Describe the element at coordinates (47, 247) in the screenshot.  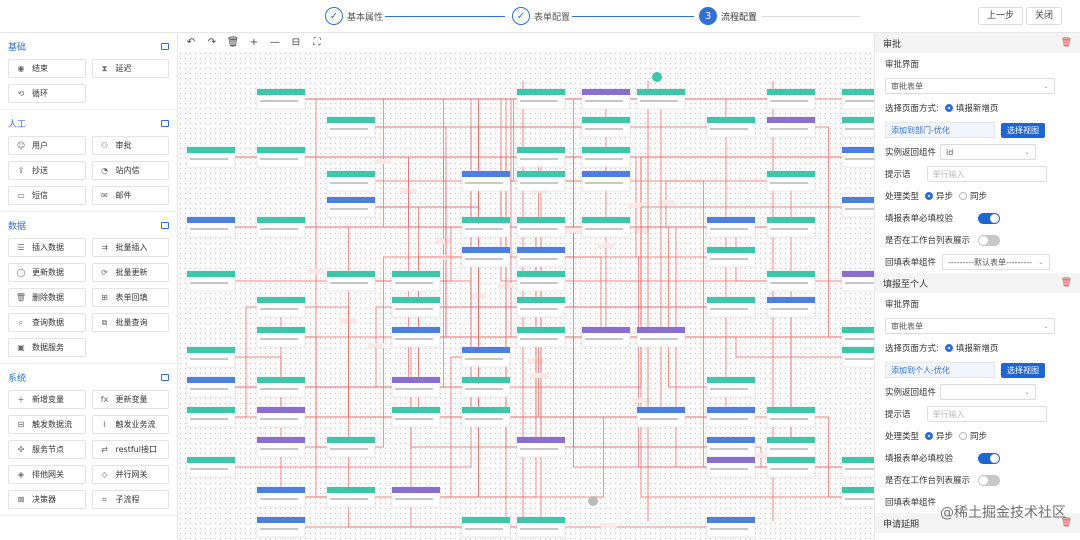
I see `palette-item: ☰ 插入数据` at that location.